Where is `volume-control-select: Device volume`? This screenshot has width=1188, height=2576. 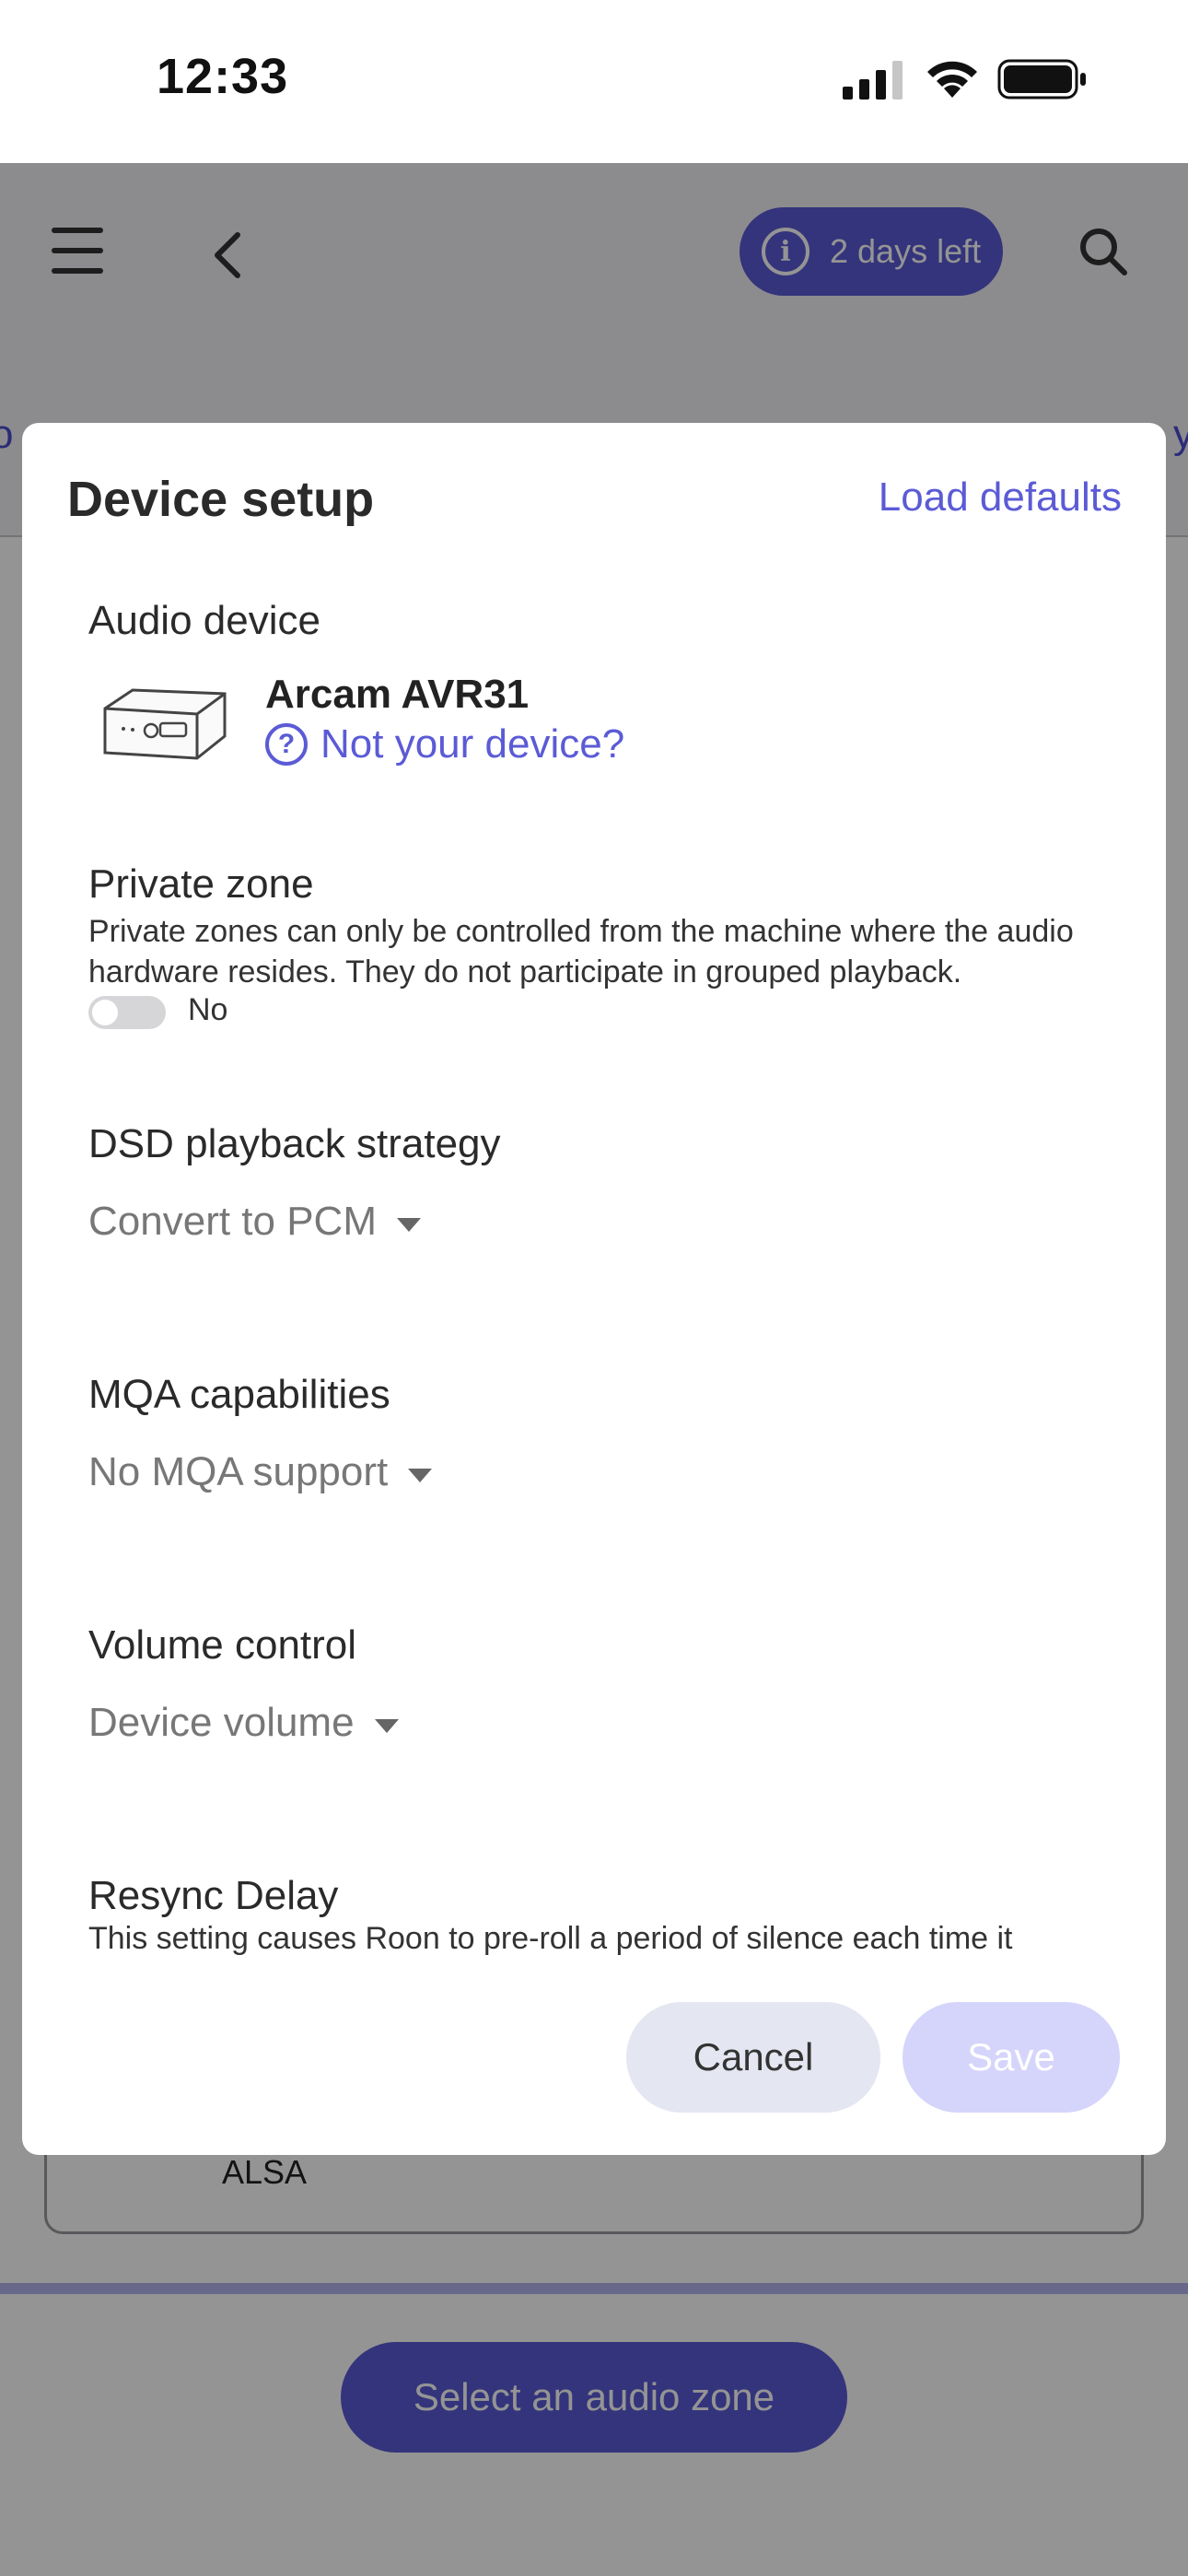 volume-control-select: Device volume is located at coordinates (243, 1723).